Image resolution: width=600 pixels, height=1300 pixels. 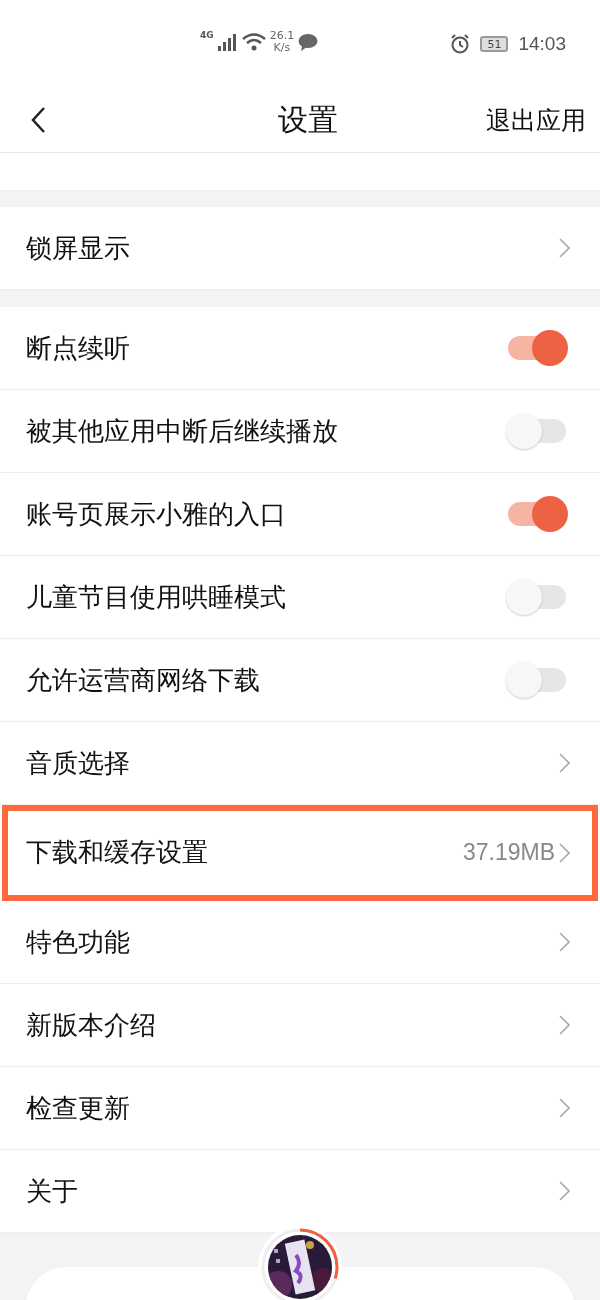 What do you see at coordinates (300, 348) in the screenshot?
I see `toggle-row: 断点续听` at bounding box center [300, 348].